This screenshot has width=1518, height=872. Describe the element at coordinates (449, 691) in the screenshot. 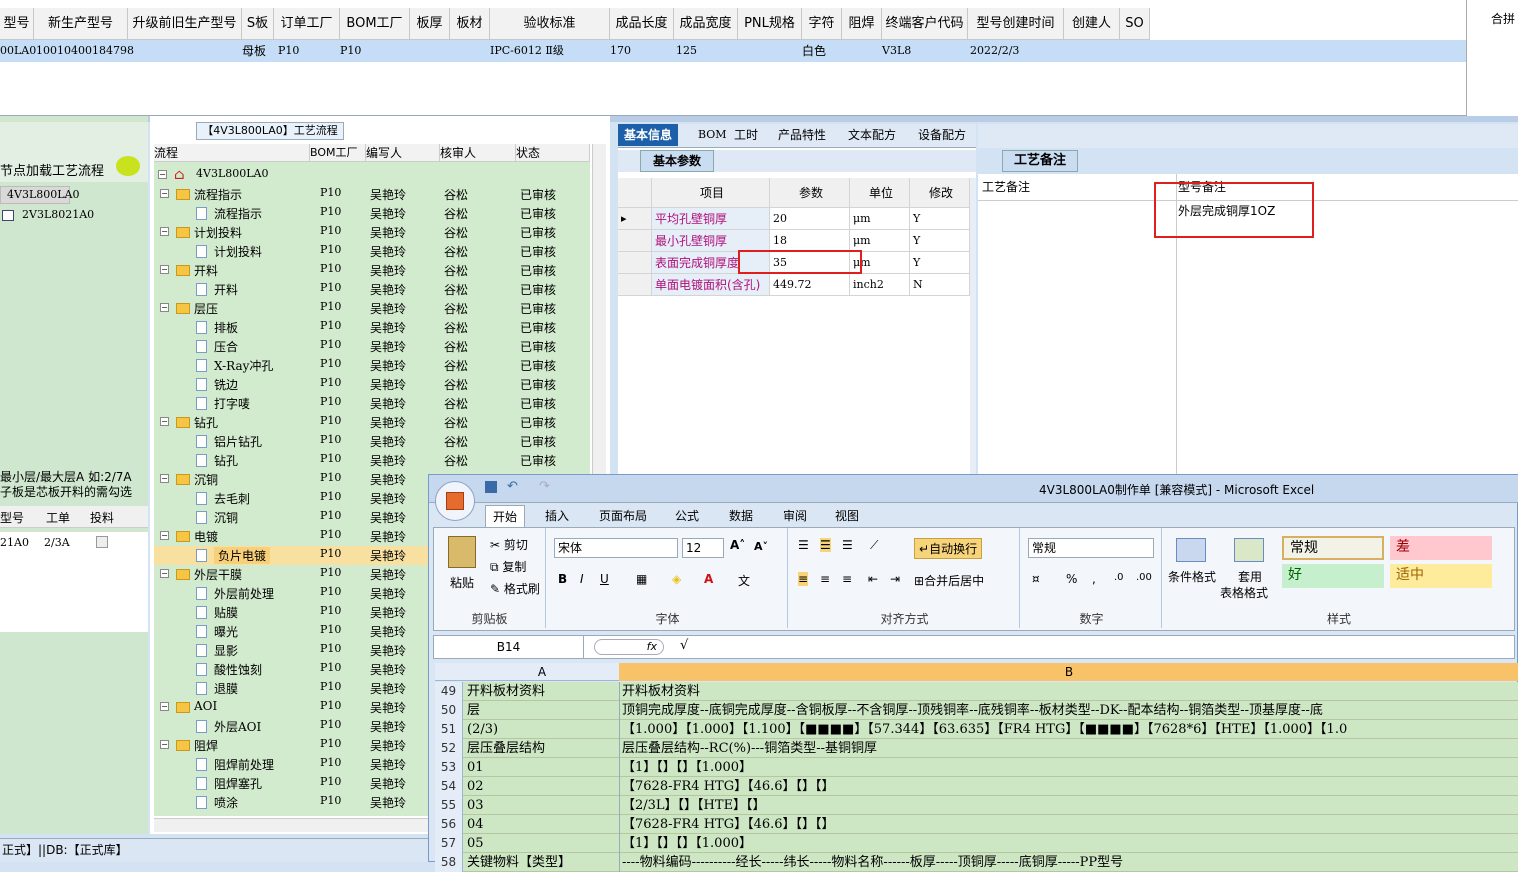

I see `row-number: 49` at that location.